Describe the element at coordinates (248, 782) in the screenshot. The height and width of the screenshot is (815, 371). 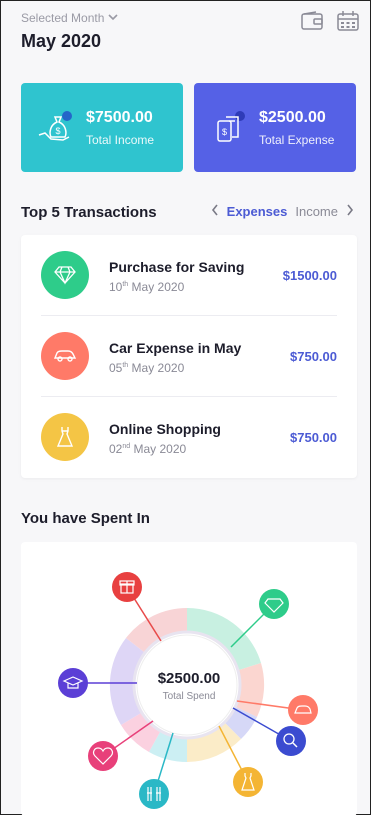
I see `dress-icon` at that location.